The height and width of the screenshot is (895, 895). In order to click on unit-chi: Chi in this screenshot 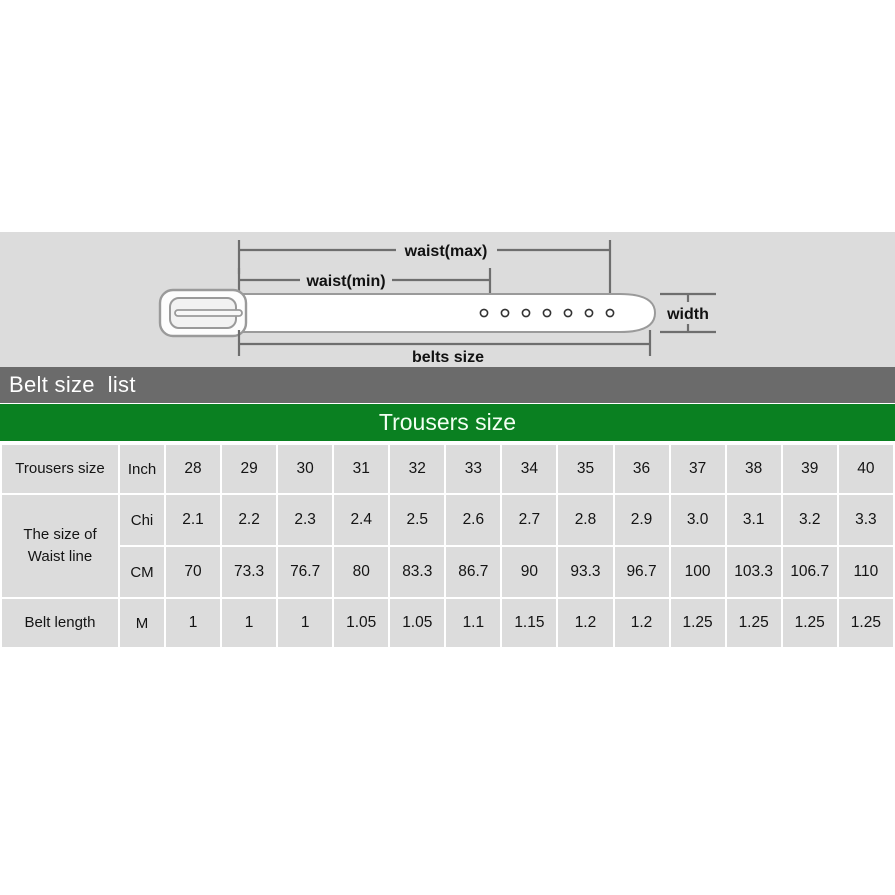, I will do `click(142, 520)`.